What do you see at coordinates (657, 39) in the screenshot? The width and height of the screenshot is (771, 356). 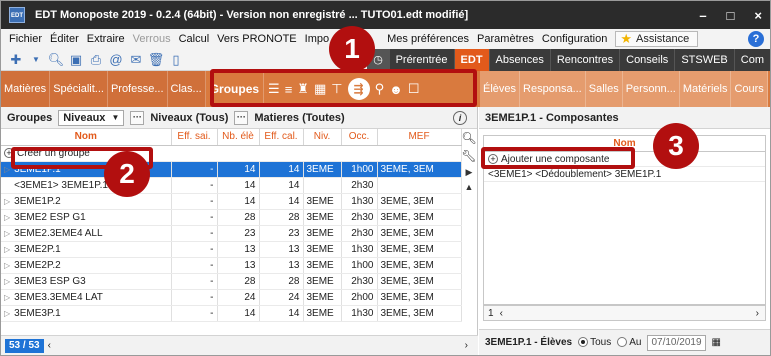 I see `assistance-button: ★ Assistance` at bounding box center [657, 39].